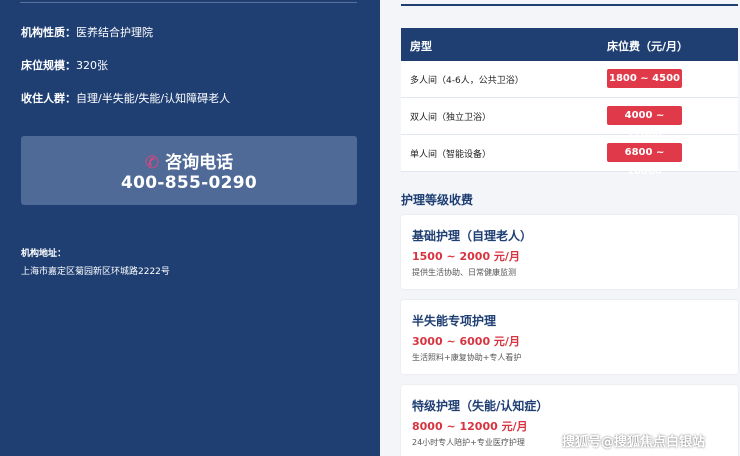  Describe the element at coordinates (466, 341) in the screenshot. I see `card-price: 3000 ~ 6000 元/月` at that location.